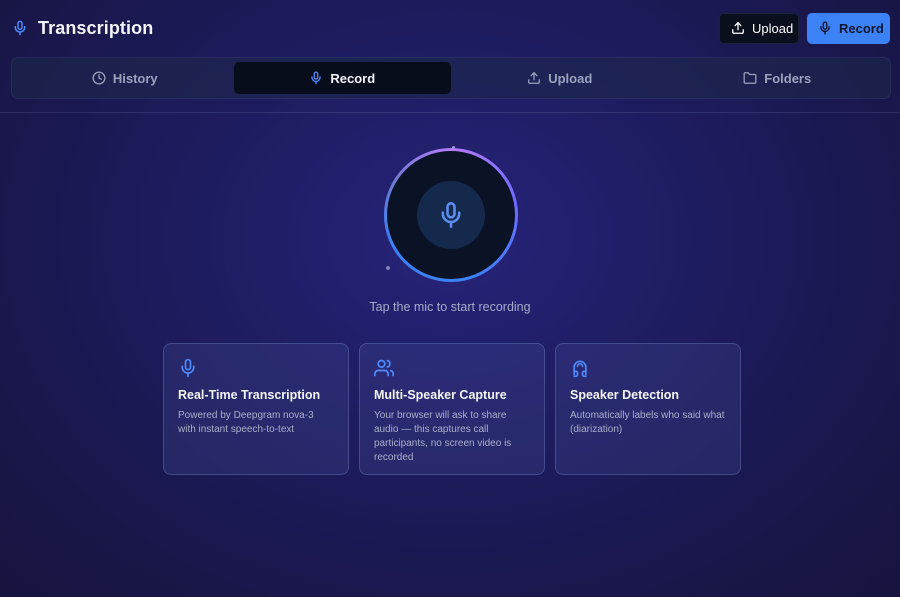  I want to click on upload-button-label: Upload, so click(773, 28).